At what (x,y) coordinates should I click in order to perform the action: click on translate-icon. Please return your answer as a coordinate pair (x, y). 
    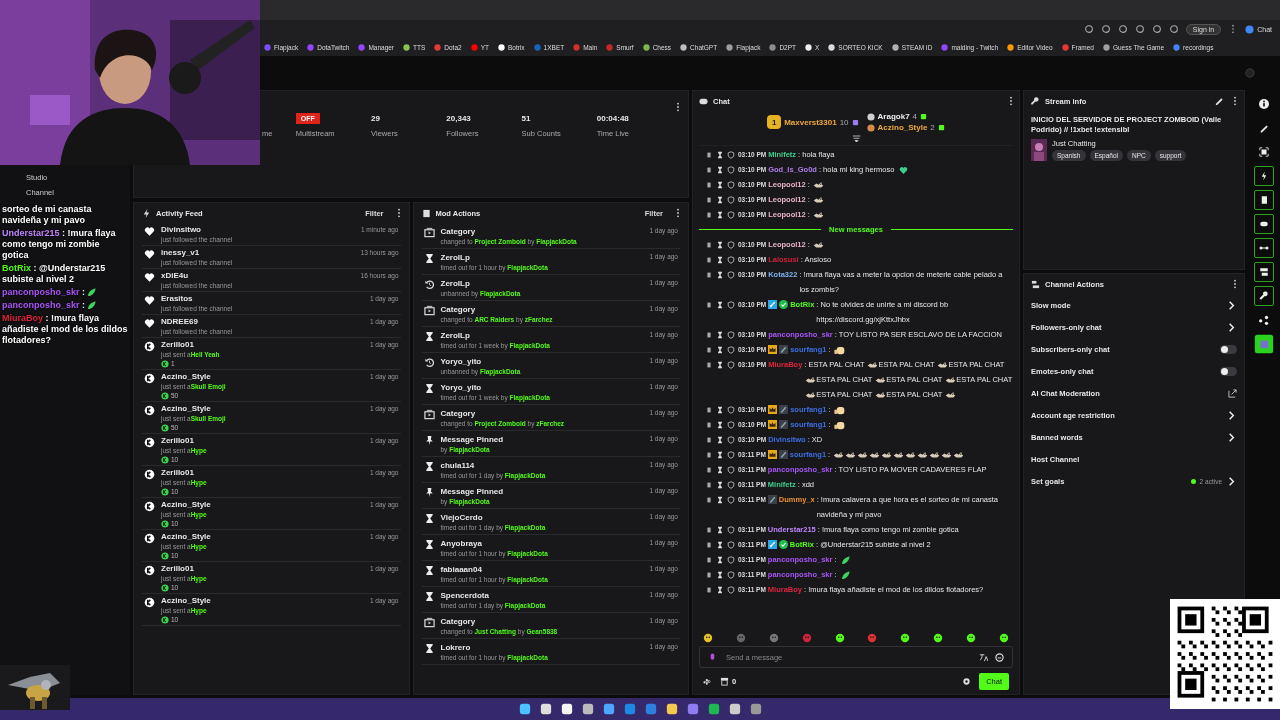
    Looking at the image, I should click on (983, 657).